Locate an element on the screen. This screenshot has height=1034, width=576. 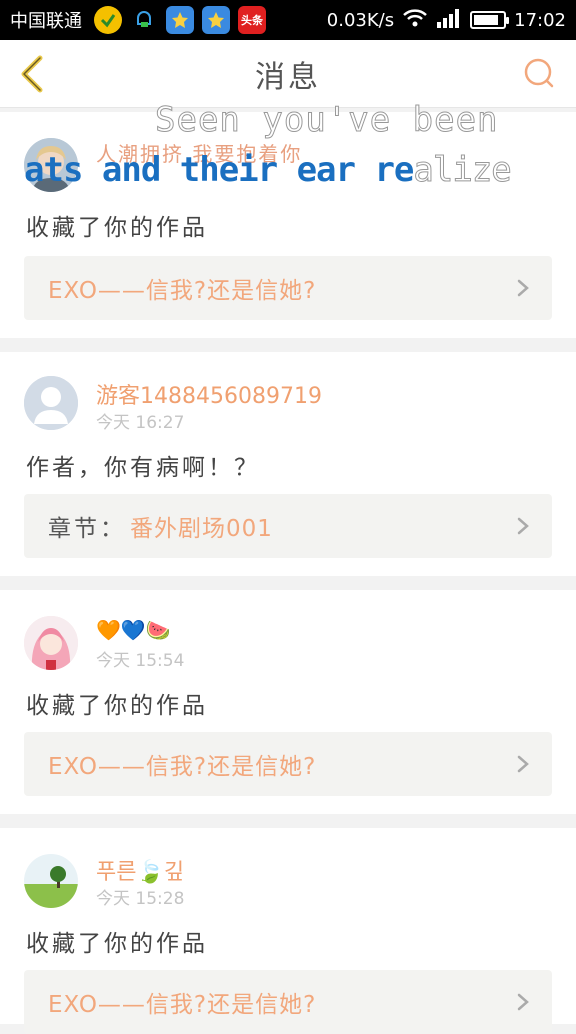
status-bar: 中国联通 头条 0.03K/s 17:02 is located at coordinates (288, 20).